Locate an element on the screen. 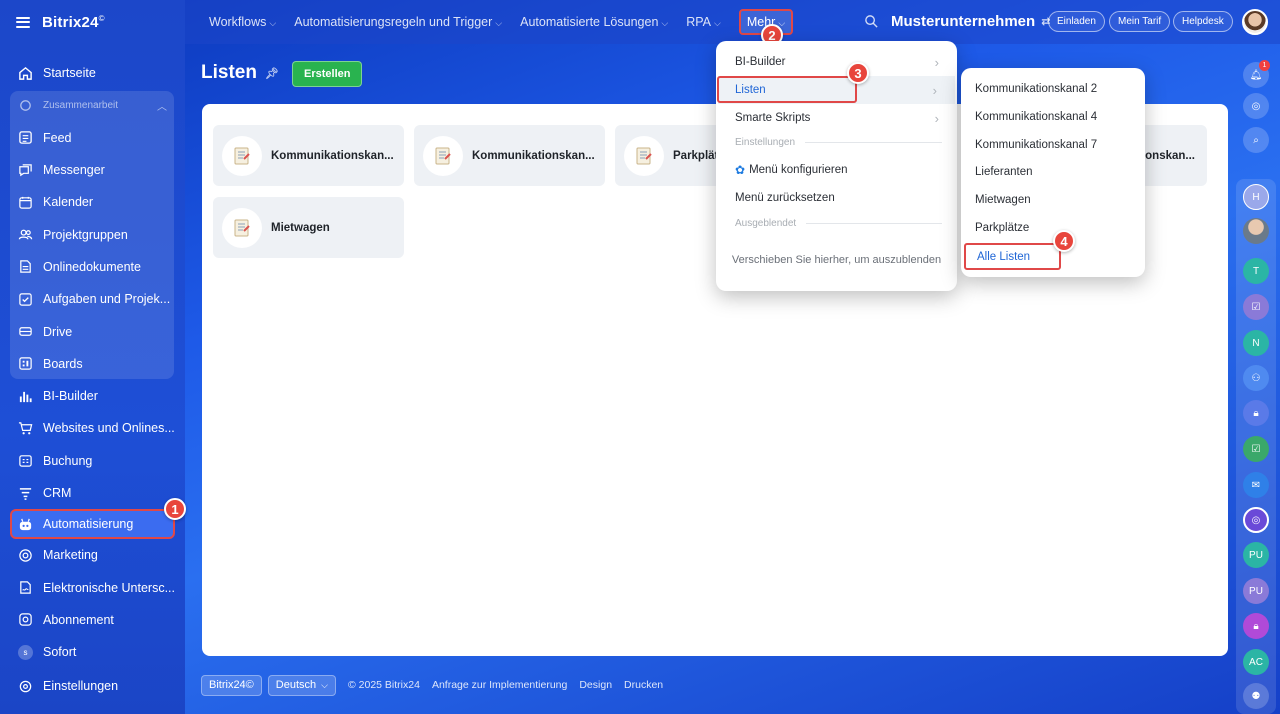  subscription-icon is located at coordinates (25, 619).